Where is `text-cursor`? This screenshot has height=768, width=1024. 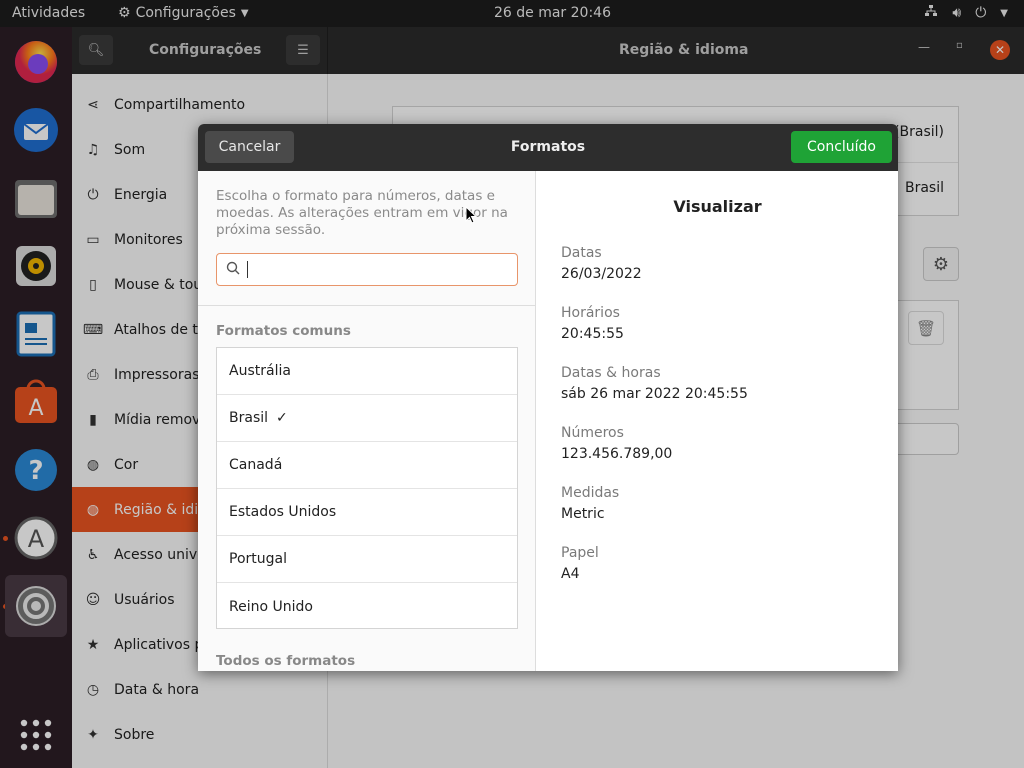
text-cursor is located at coordinates (247, 269).